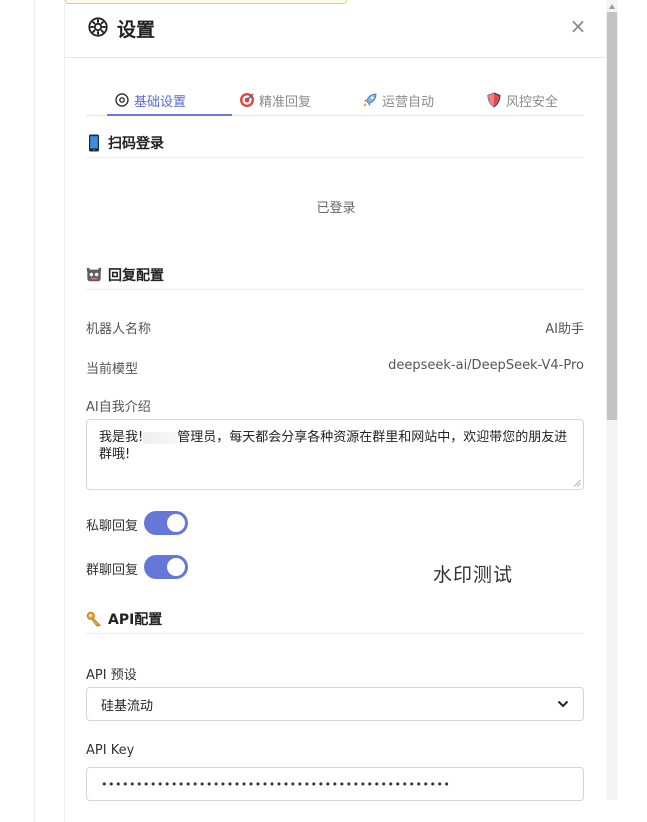  What do you see at coordinates (494, 100) in the screenshot?
I see `shield-icon` at bounding box center [494, 100].